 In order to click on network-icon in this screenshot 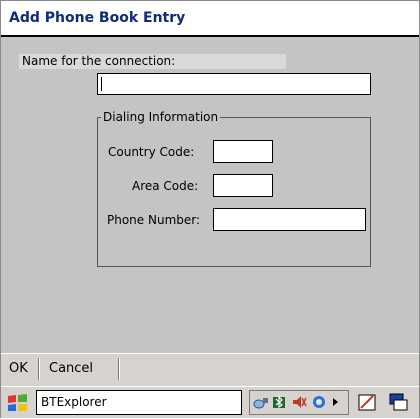, I will do `click(261, 402)`.